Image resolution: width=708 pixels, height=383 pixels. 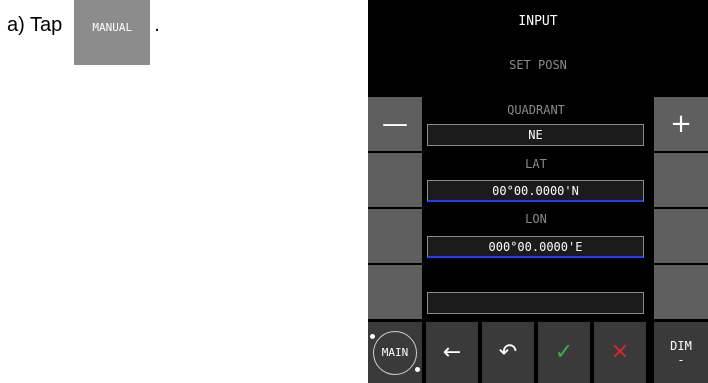 I want to click on instruction-prefix: a) Tap, so click(x=35, y=24).